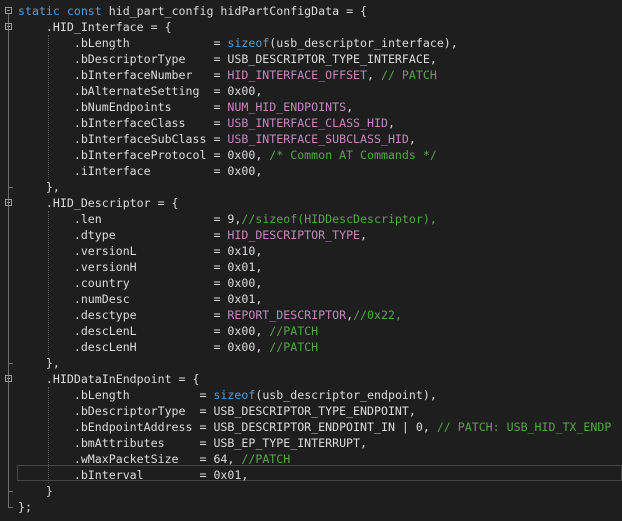 Image resolution: width=622 pixels, height=521 pixels. Describe the element at coordinates (248, 43) in the screenshot. I see `code-token: sizeof` at that location.